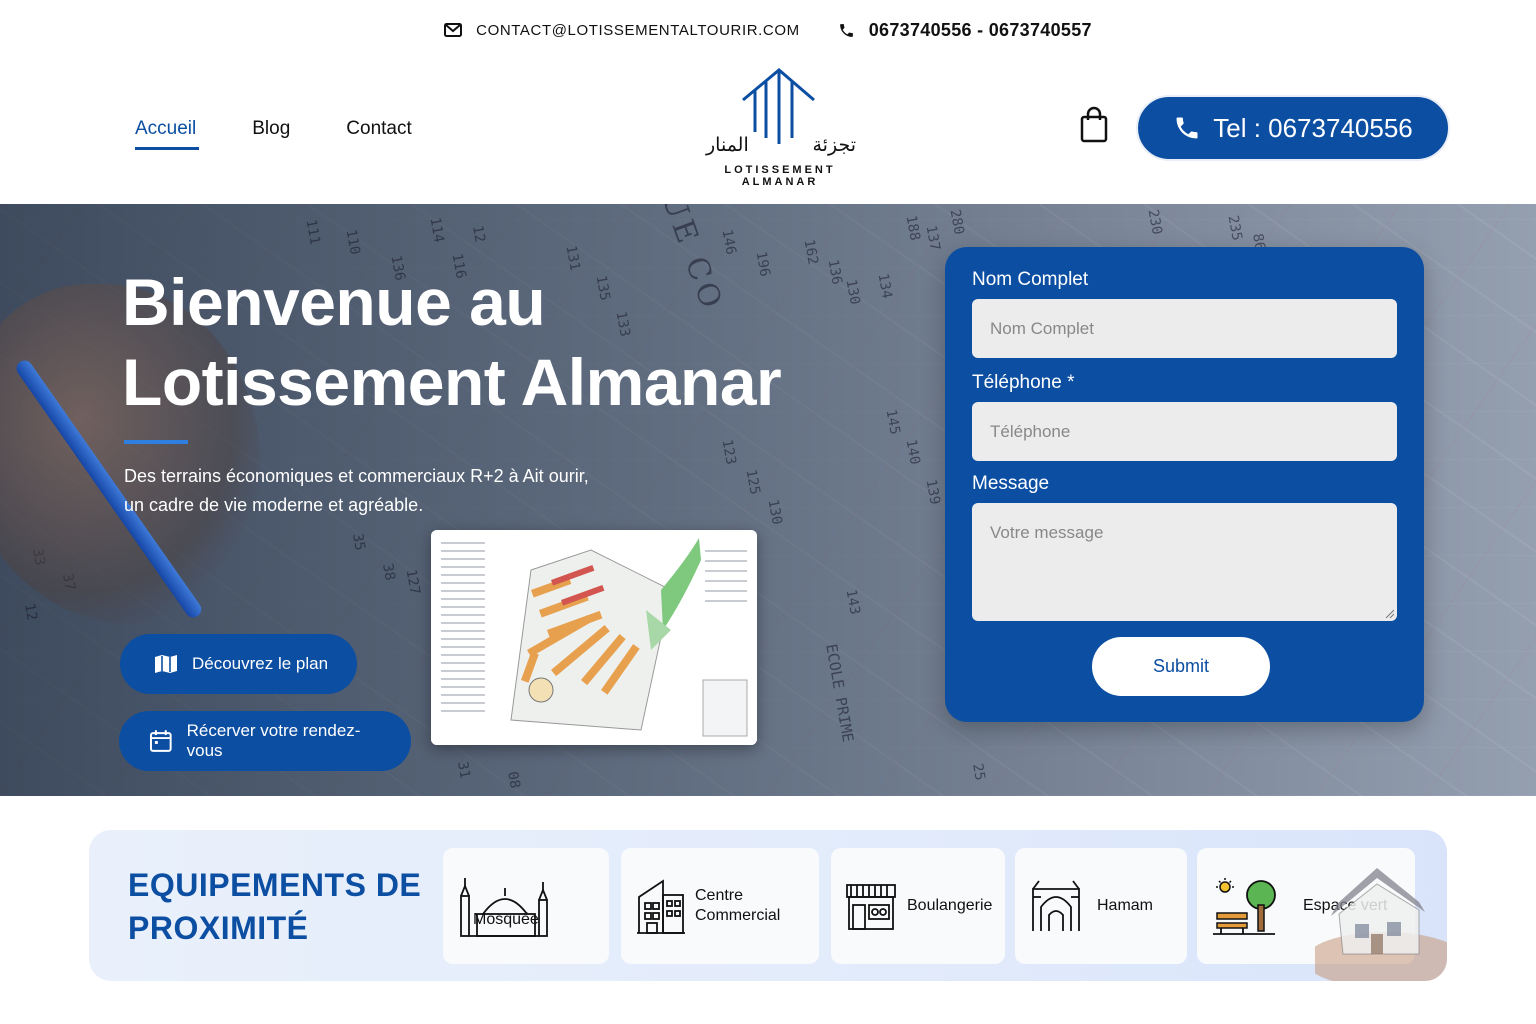 This screenshot has width=1536, height=1024. I want to click on tel-button-label: Tel : 0673740556, so click(1313, 127).